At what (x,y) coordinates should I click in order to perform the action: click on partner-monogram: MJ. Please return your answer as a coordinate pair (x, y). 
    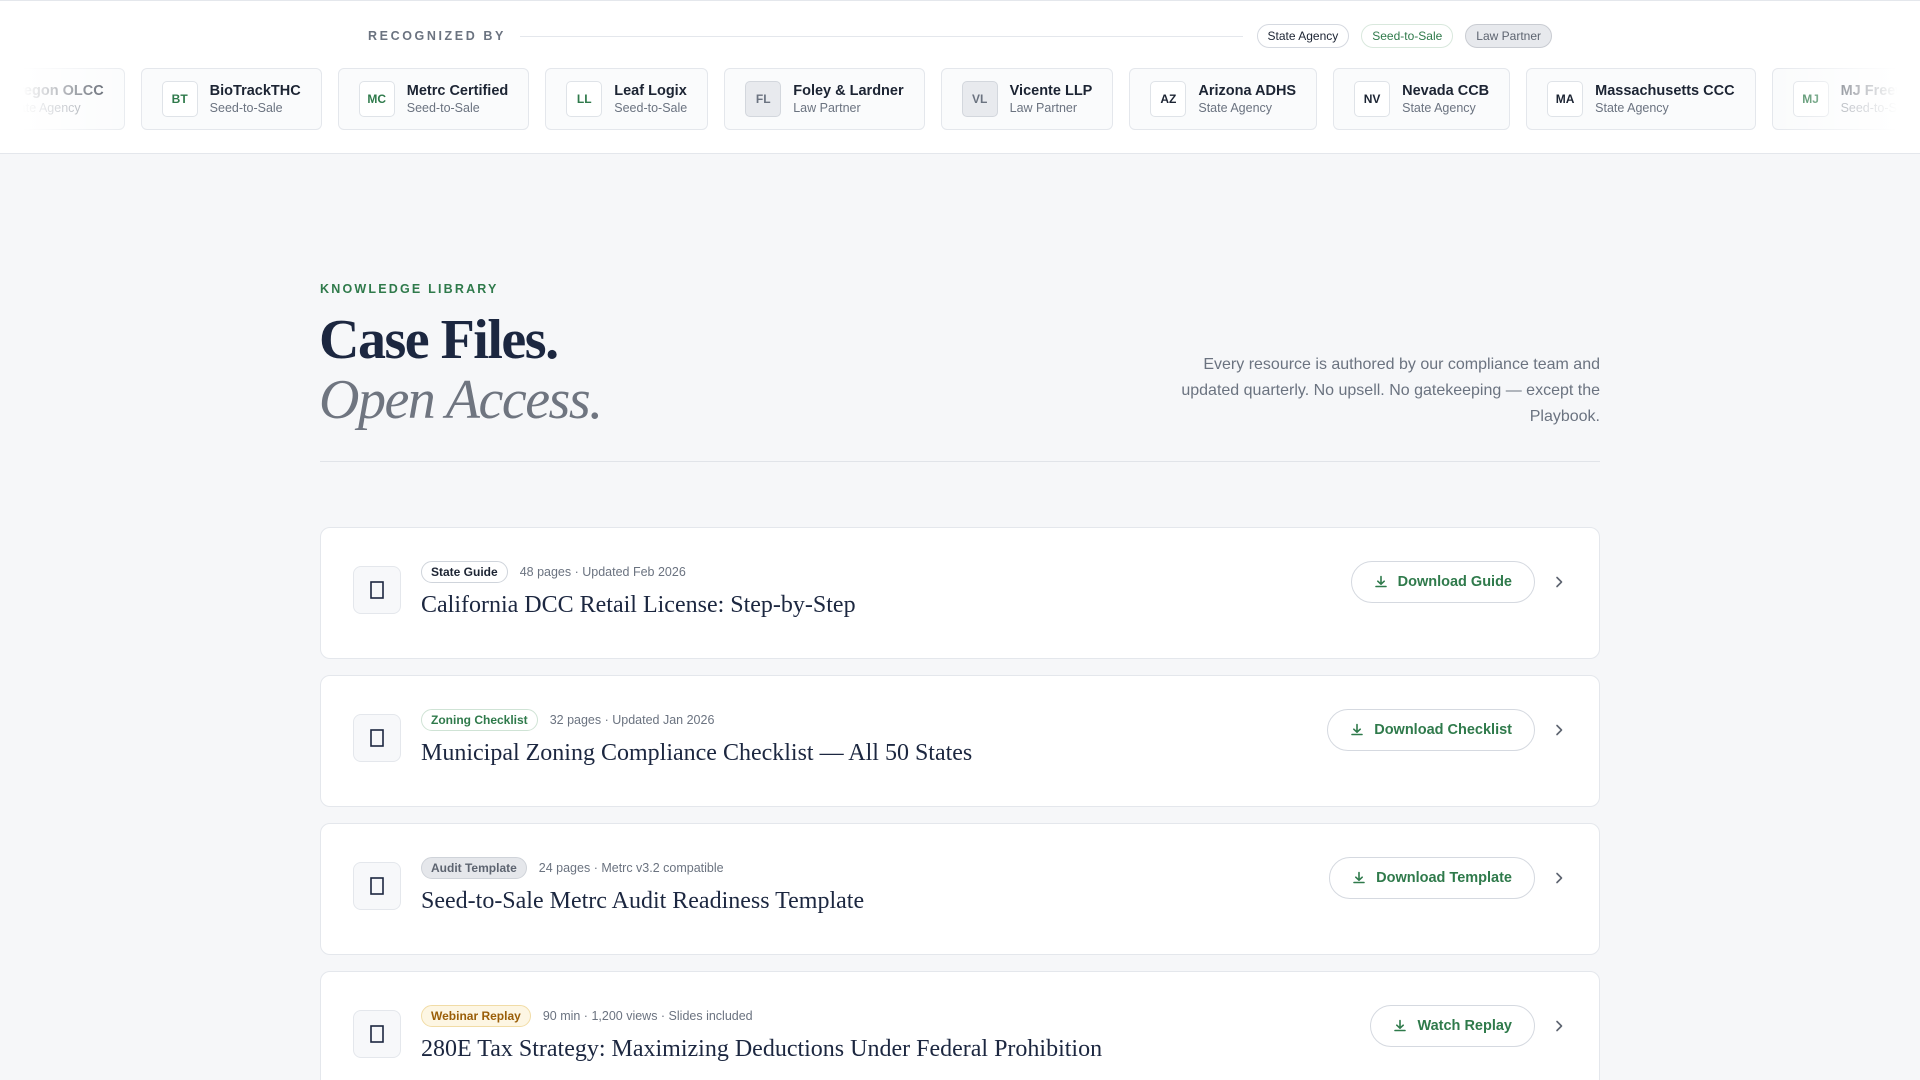
    Looking at the image, I should click on (1810, 99).